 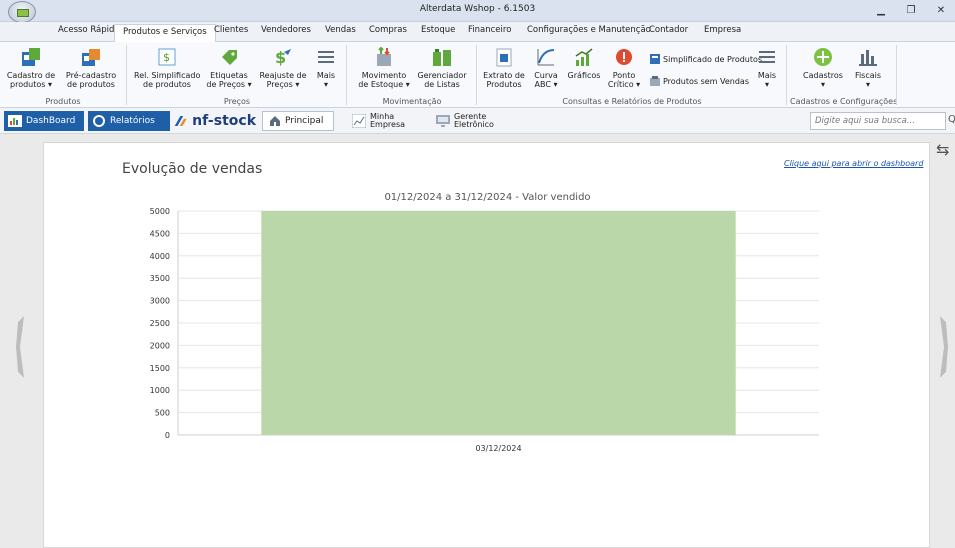 What do you see at coordinates (160, 256) in the screenshot?
I see `y-tick-label: 4000` at bounding box center [160, 256].